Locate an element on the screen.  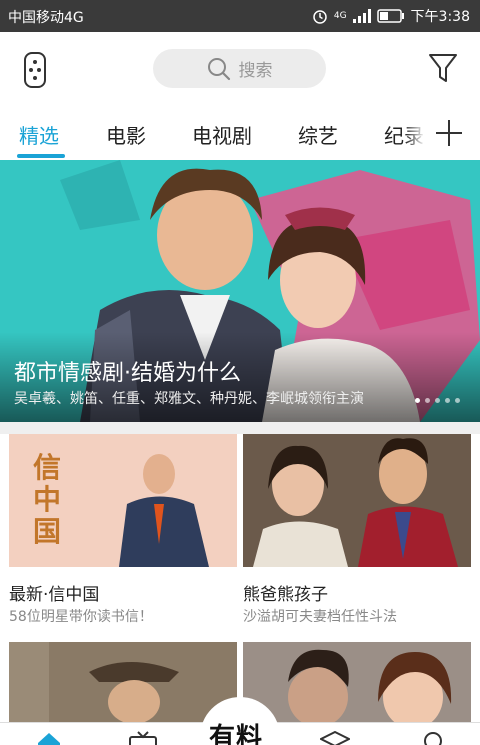
card-title: 最新·信中国 is located at coordinates (54, 595).